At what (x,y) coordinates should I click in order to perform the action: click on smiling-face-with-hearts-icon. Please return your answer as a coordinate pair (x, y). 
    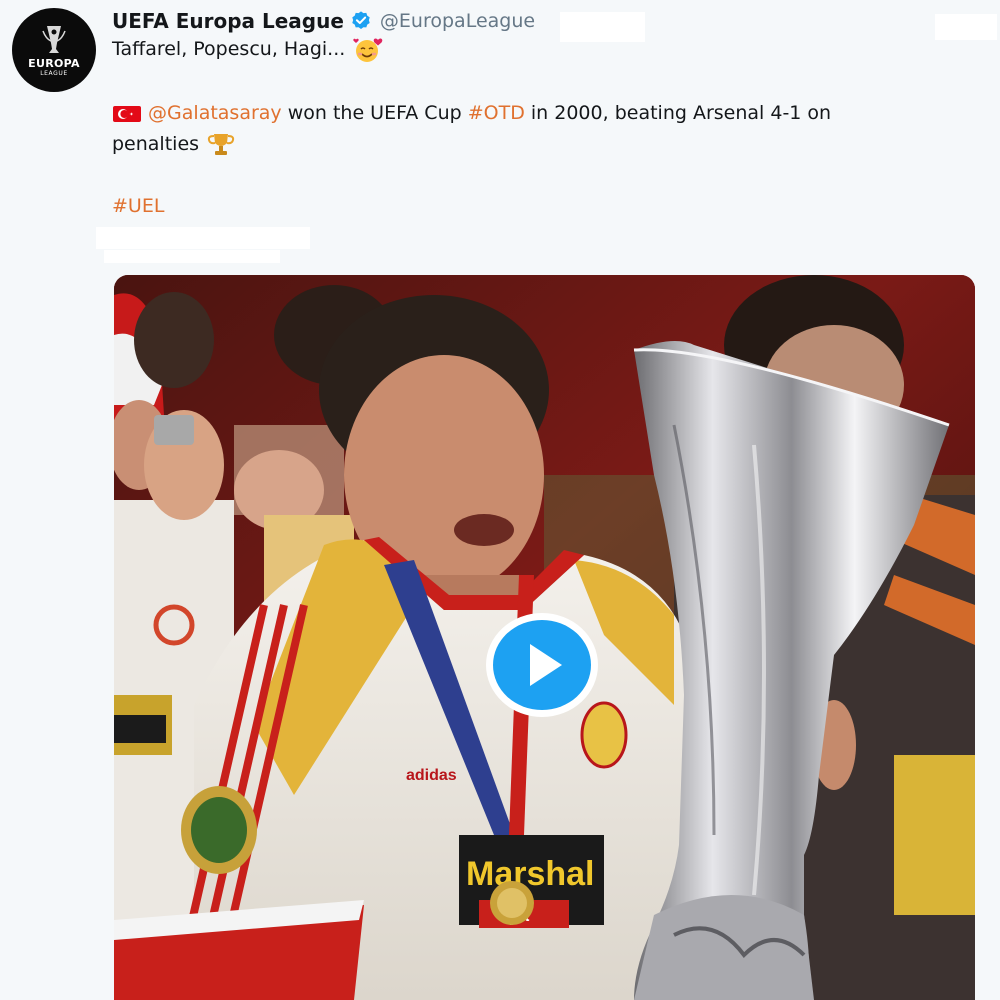
    Looking at the image, I should click on (368, 50).